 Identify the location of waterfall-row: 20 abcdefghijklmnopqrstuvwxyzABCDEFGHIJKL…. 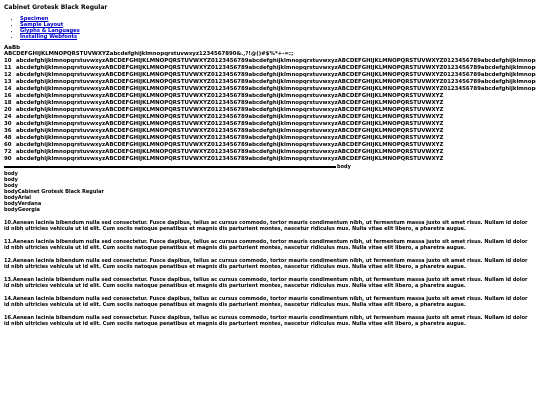
(270, 110).